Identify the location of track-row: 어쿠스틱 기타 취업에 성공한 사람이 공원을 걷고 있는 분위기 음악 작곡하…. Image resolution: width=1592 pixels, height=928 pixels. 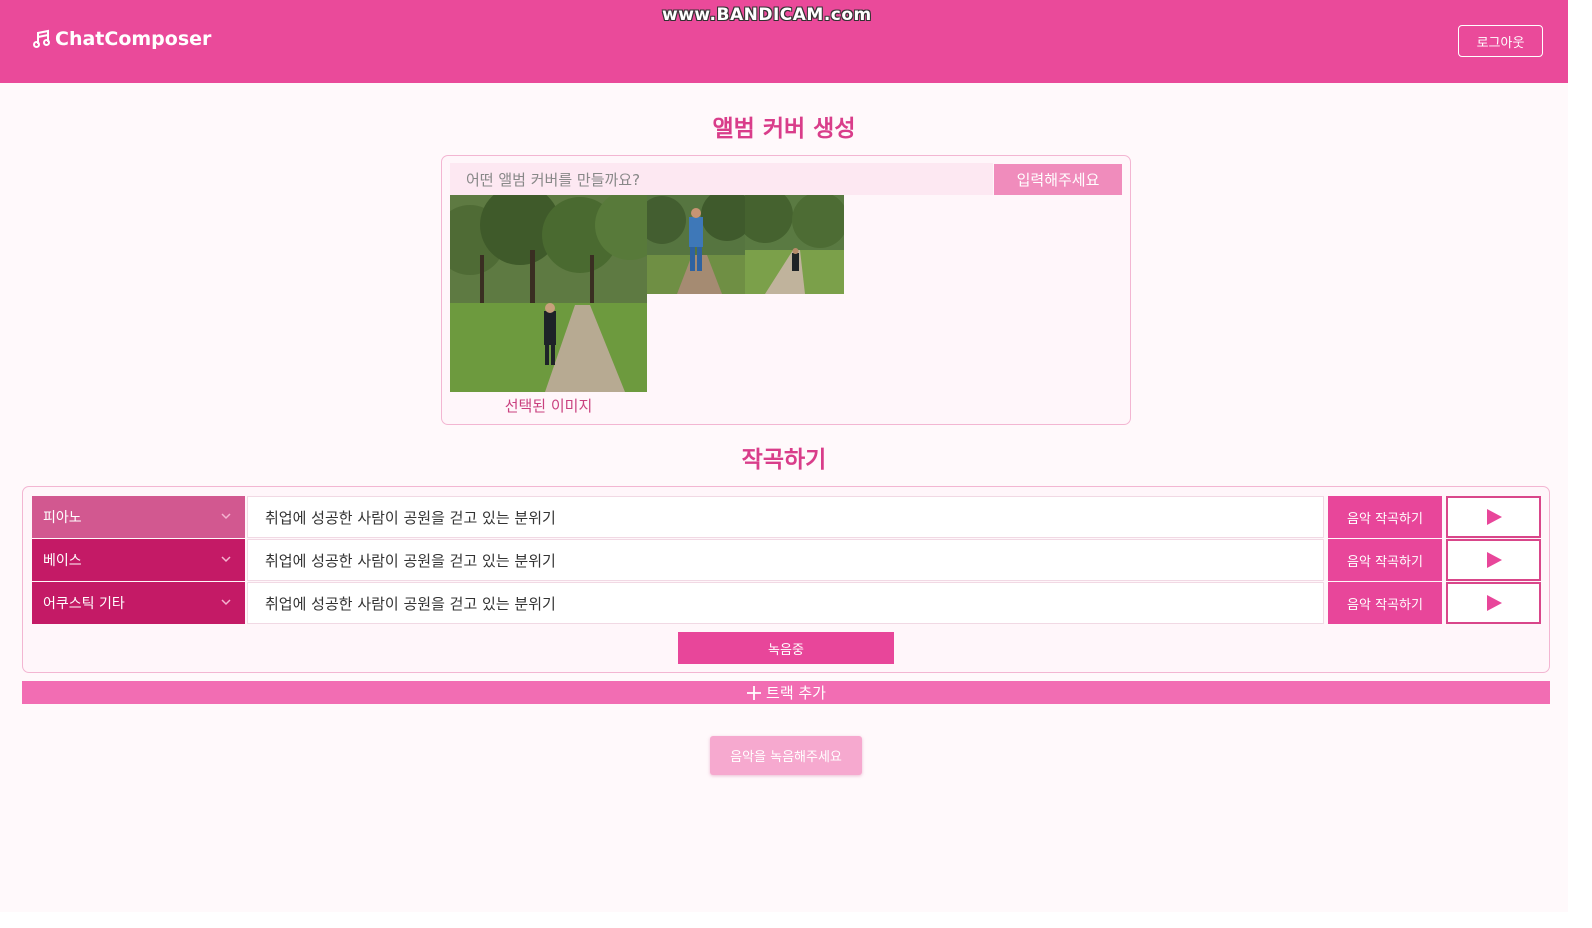
(786, 603).